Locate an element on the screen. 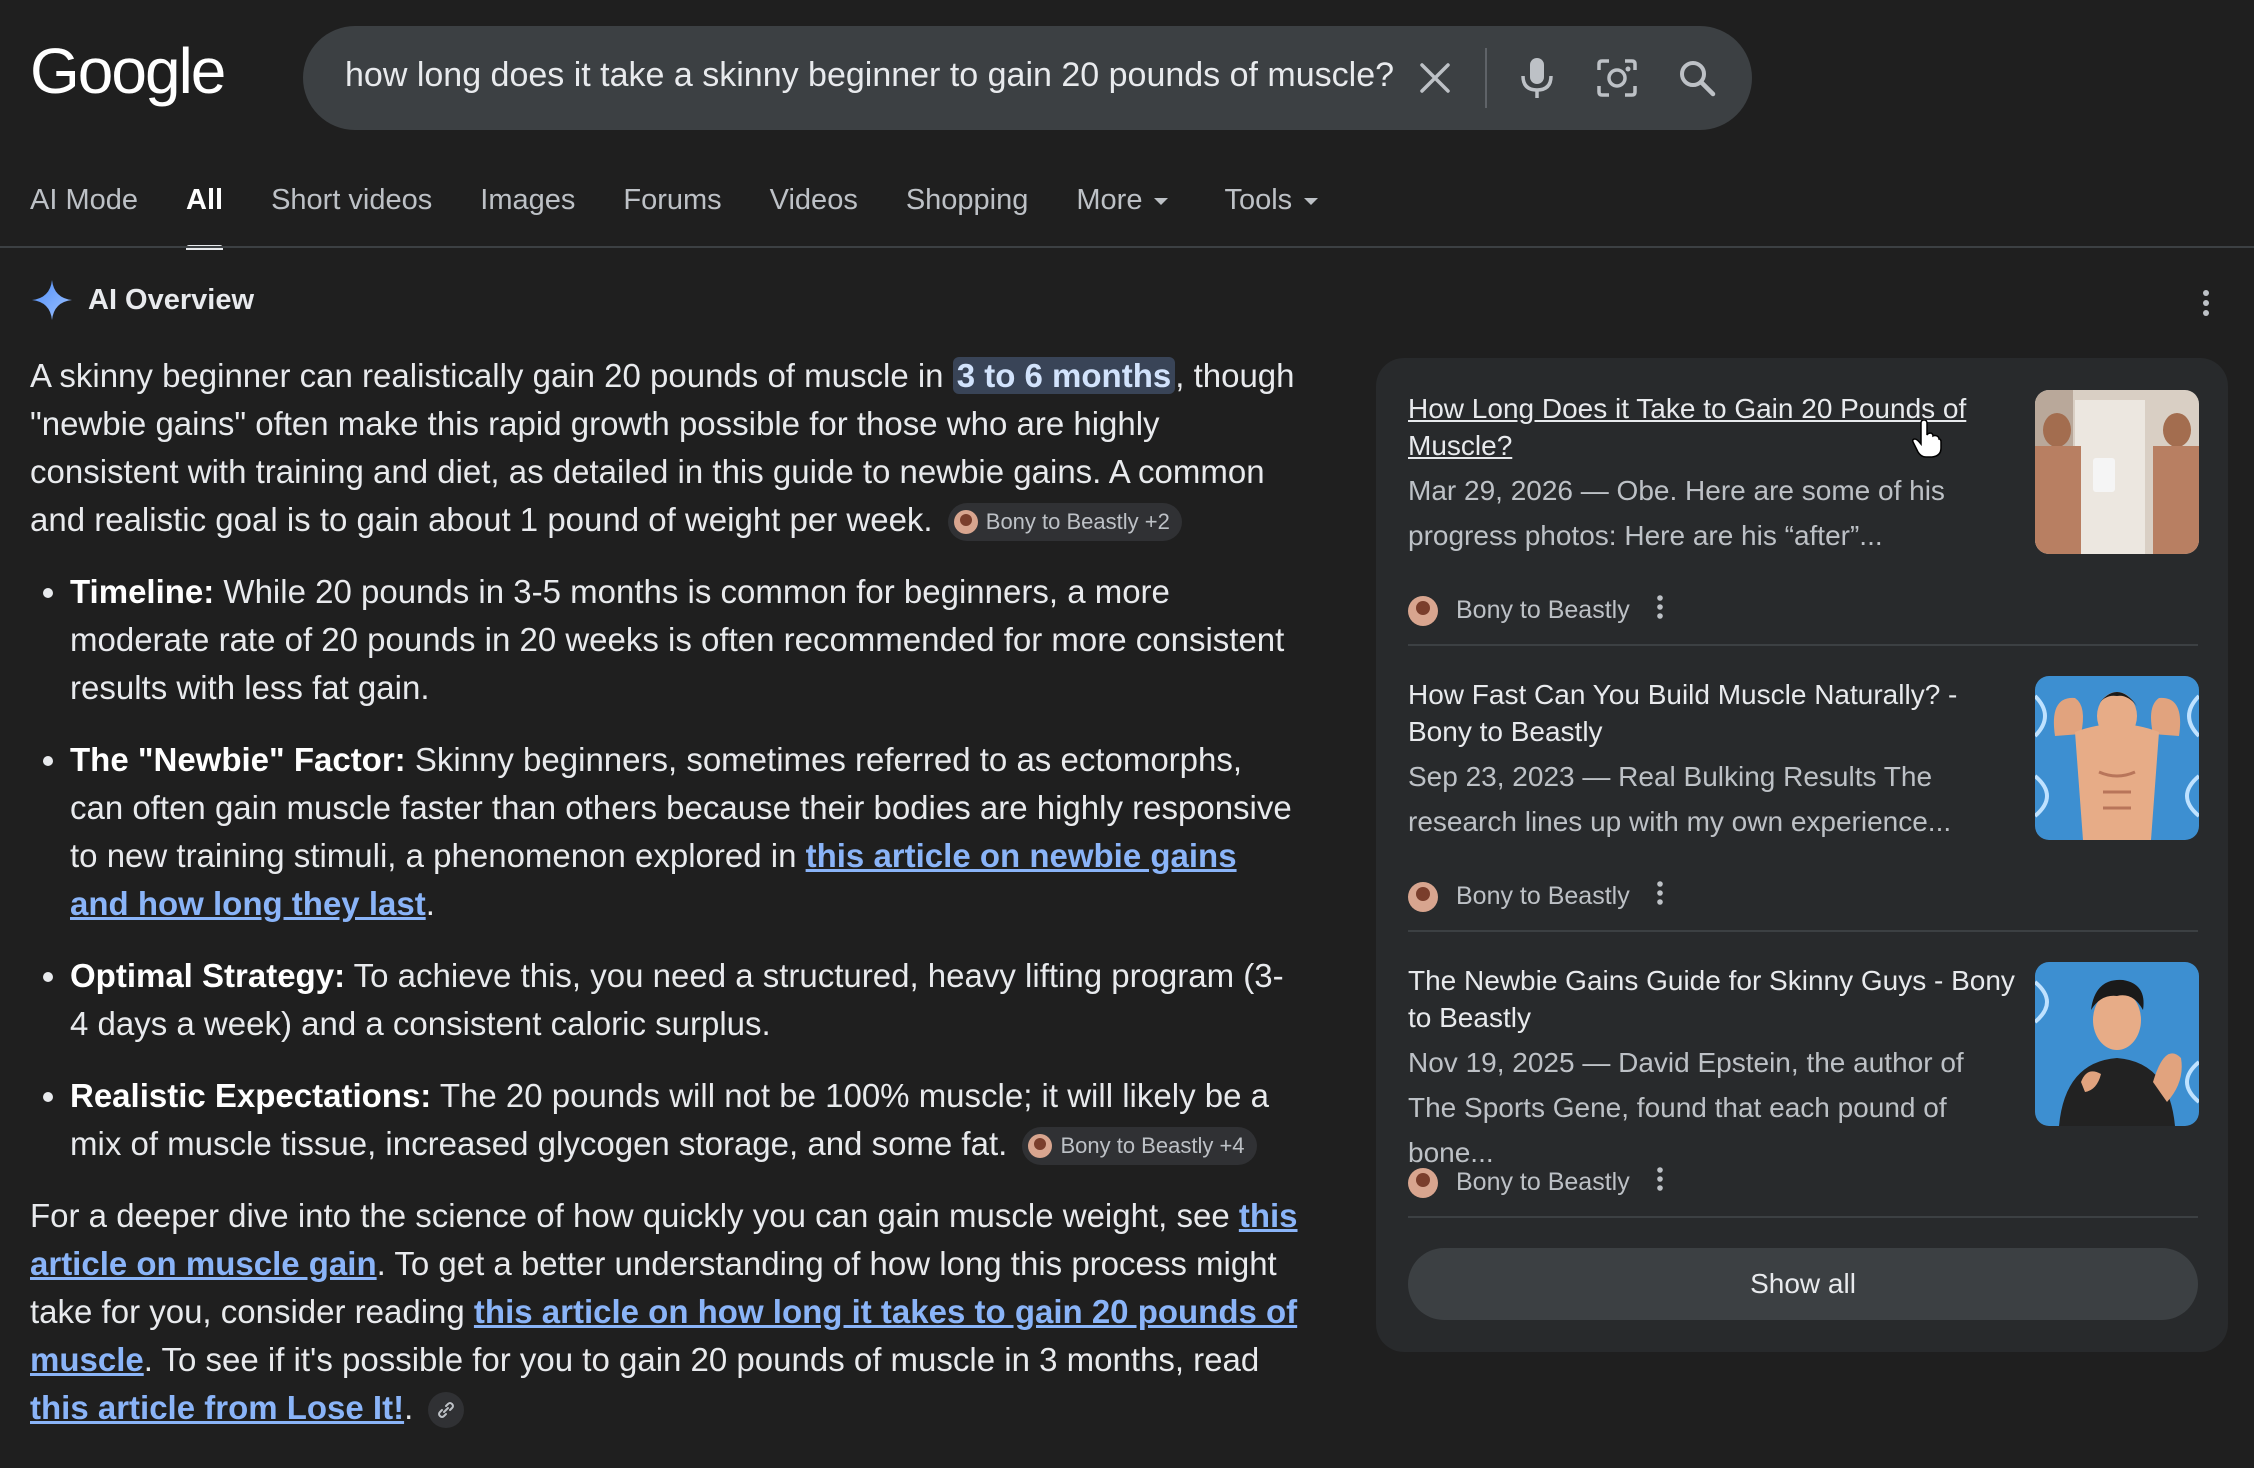 Image resolution: width=2254 pixels, height=1468 pixels. lens-icon is located at coordinates (1617, 78).